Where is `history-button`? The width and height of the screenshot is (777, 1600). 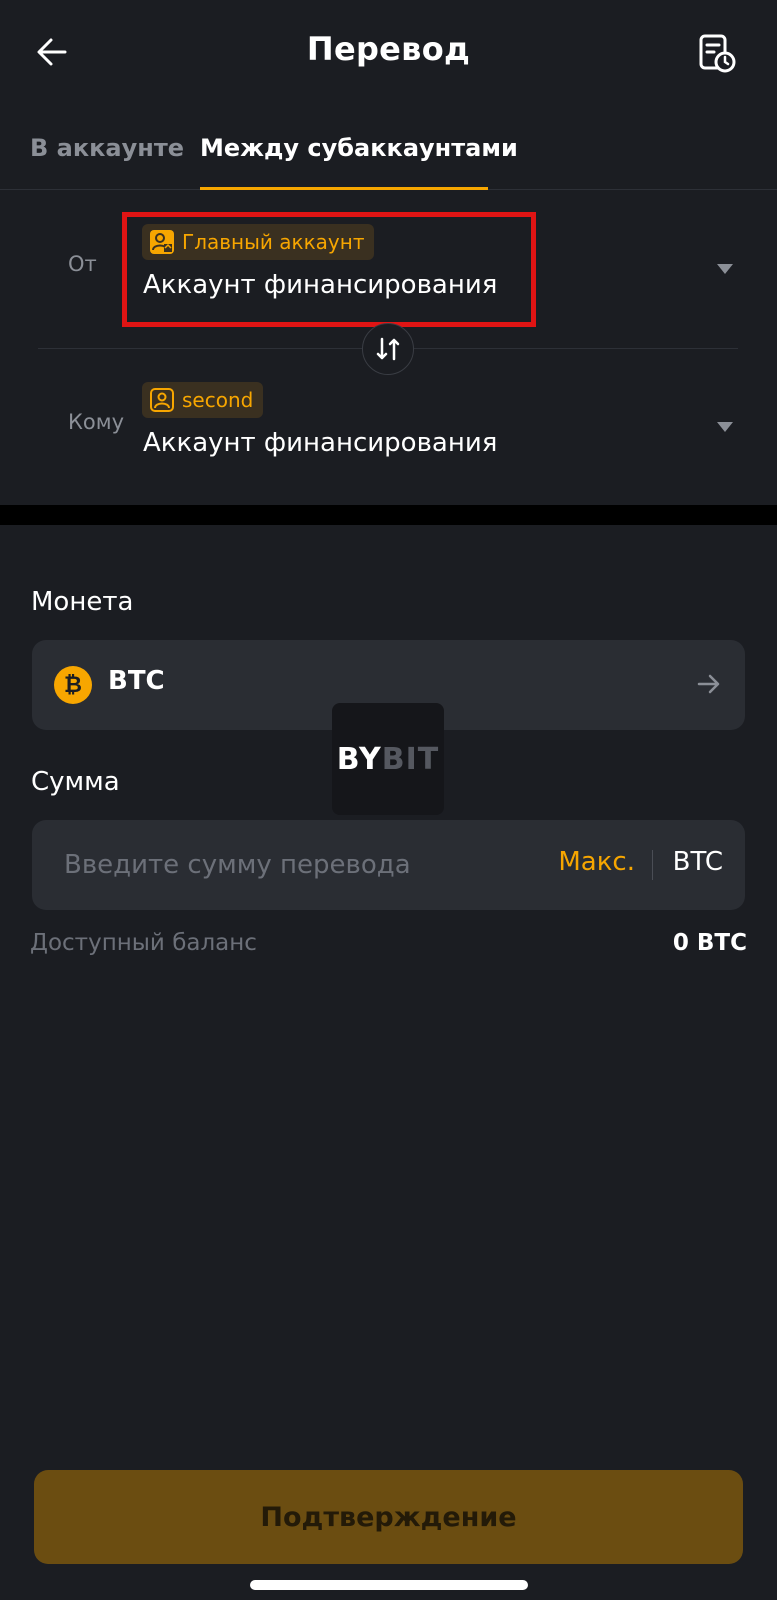
history-button is located at coordinates (716, 53).